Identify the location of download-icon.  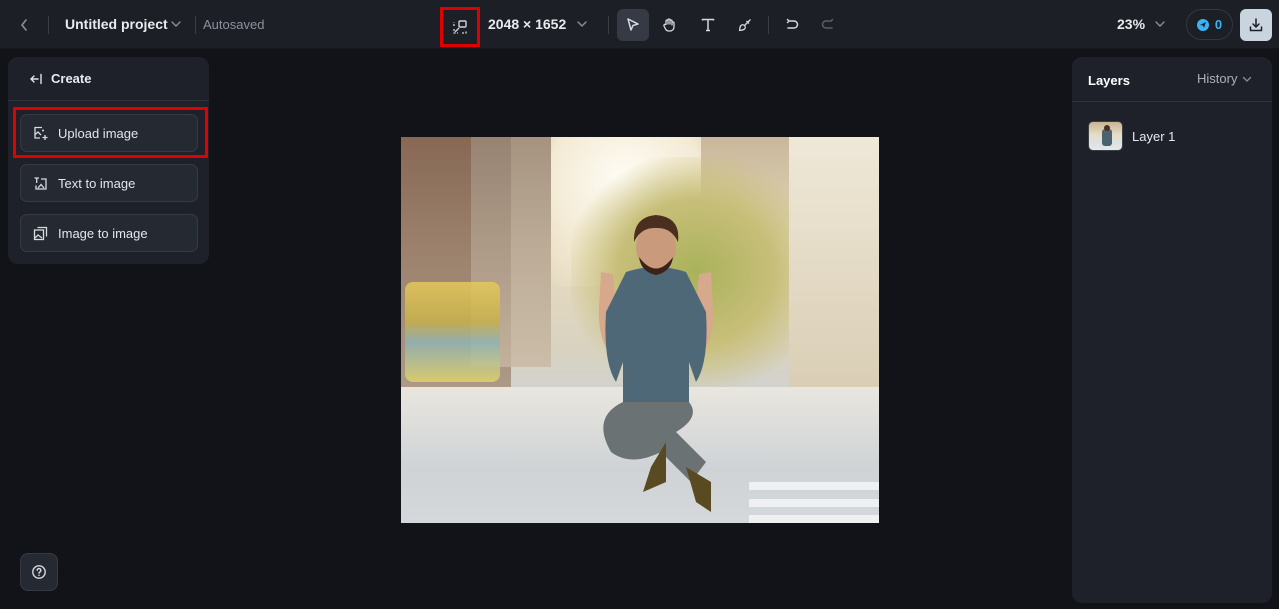
(1256, 25).